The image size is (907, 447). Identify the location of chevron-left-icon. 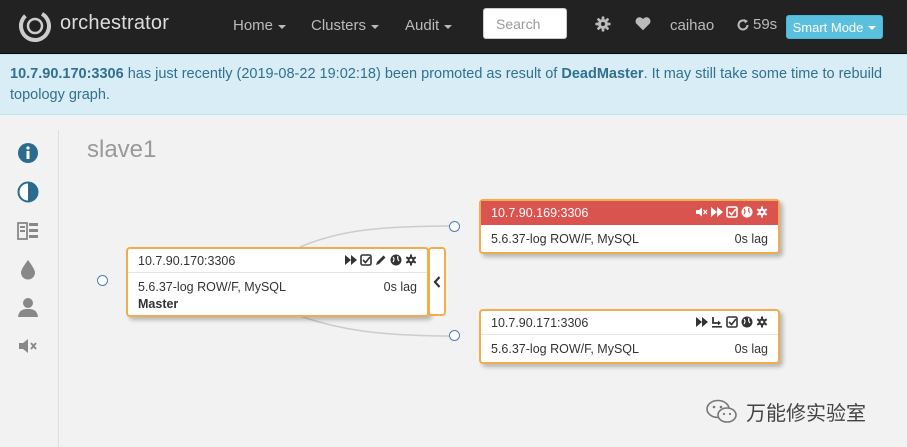
(437, 281).